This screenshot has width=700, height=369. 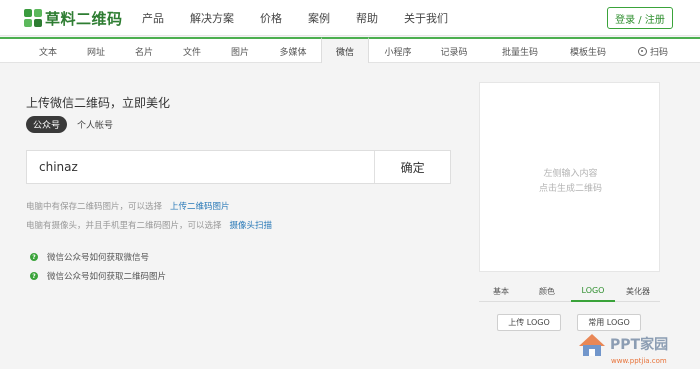 What do you see at coordinates (69, 124) in the screenshot?
I see `account-type-toggle: 公众号 个人帐号` at bounding box center [69, 124].